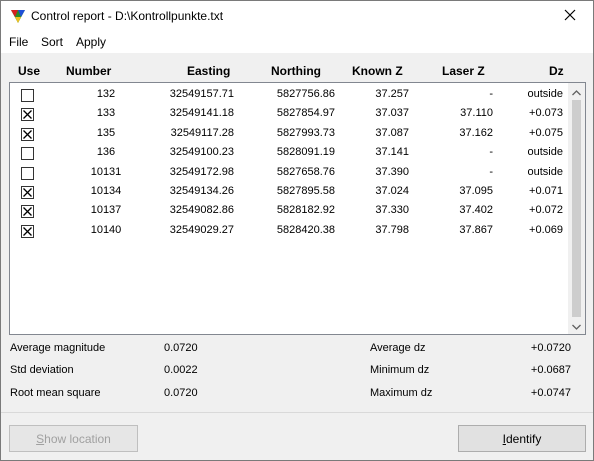 The width and height of the screenshot is (594, 461). Describe the element at coordinates (297, 16) in the screenshot. I see `title-bar: Control report - D:\Kontrollpunkte.txt` at that location.